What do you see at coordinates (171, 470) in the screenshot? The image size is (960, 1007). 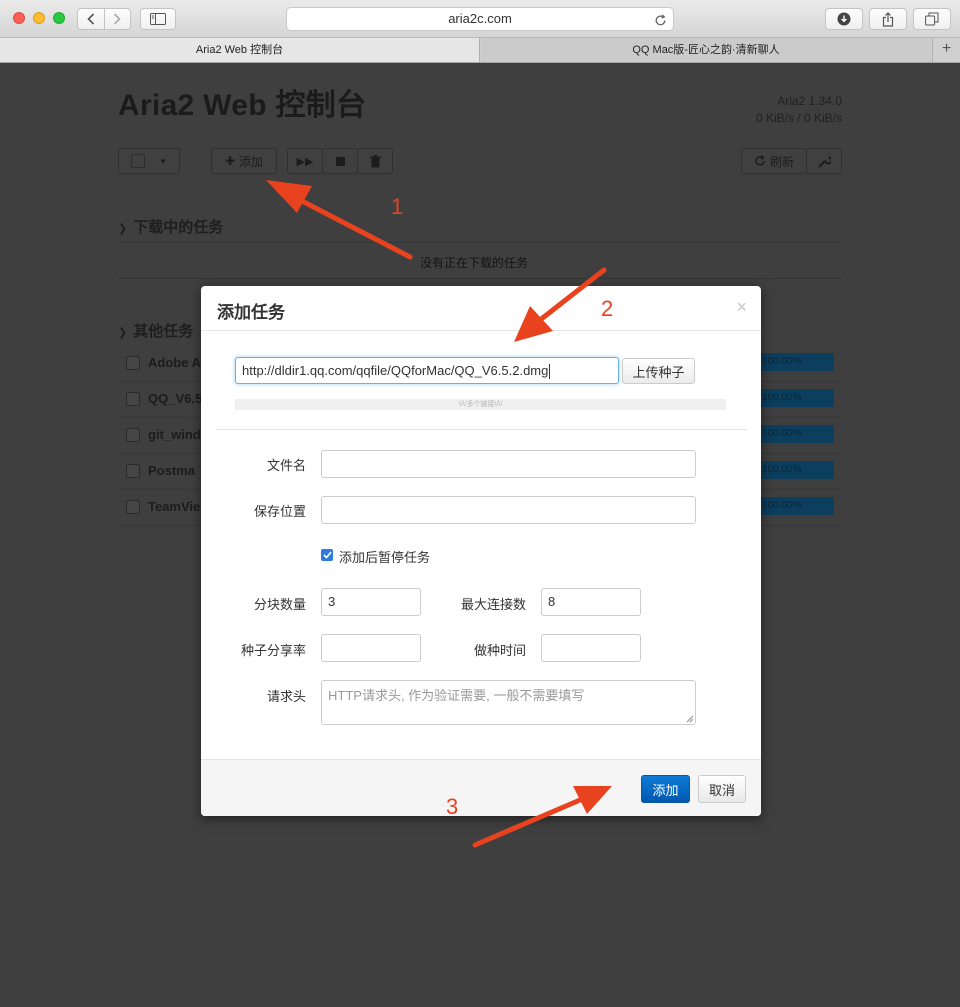 I see `task-name: Postma` at bounding box center [171, 470].